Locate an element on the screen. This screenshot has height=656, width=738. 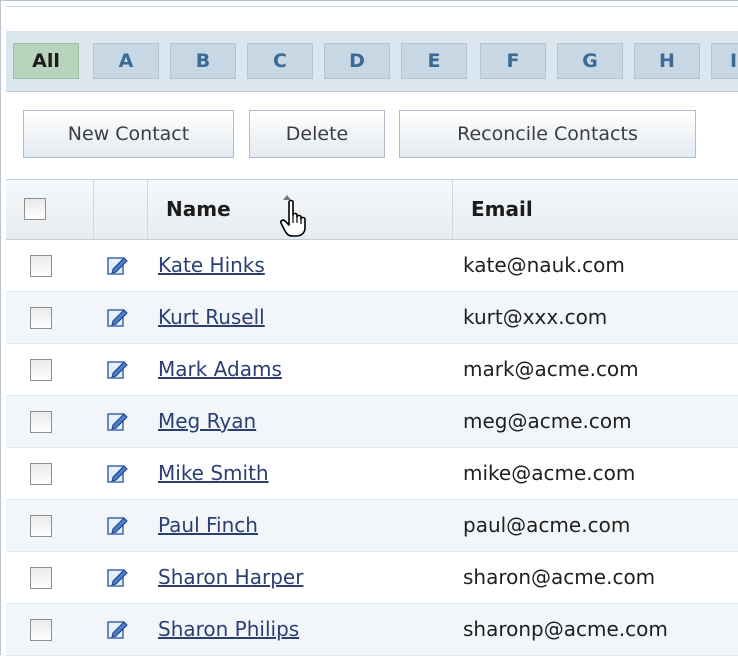
contact-name-link: Mike Smith is located at coordinates (213, 473).